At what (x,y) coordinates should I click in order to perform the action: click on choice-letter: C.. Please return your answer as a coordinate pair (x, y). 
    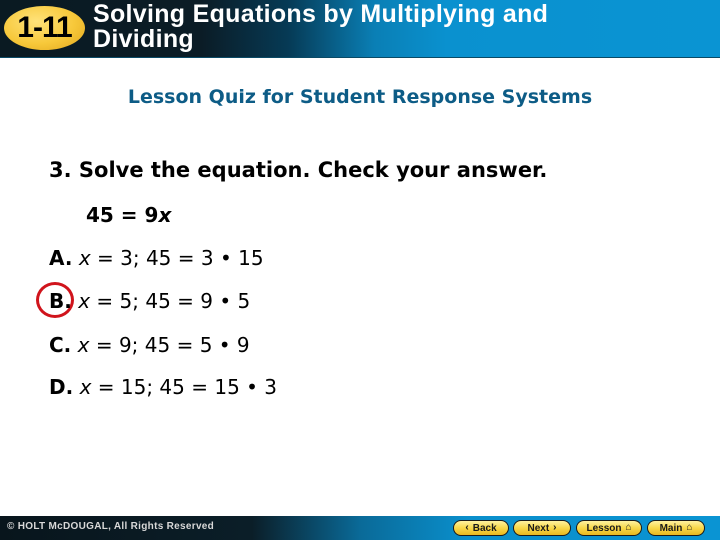
    Looking at the image, I should click on (60, 345).